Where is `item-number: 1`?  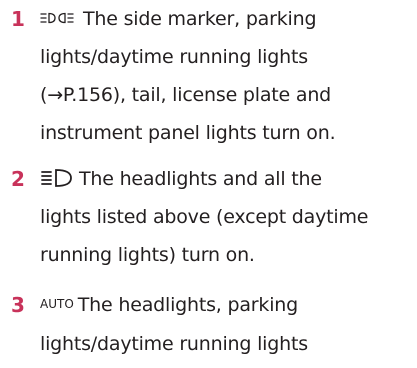
item-number: 1 is located at coordinates (18, 19).